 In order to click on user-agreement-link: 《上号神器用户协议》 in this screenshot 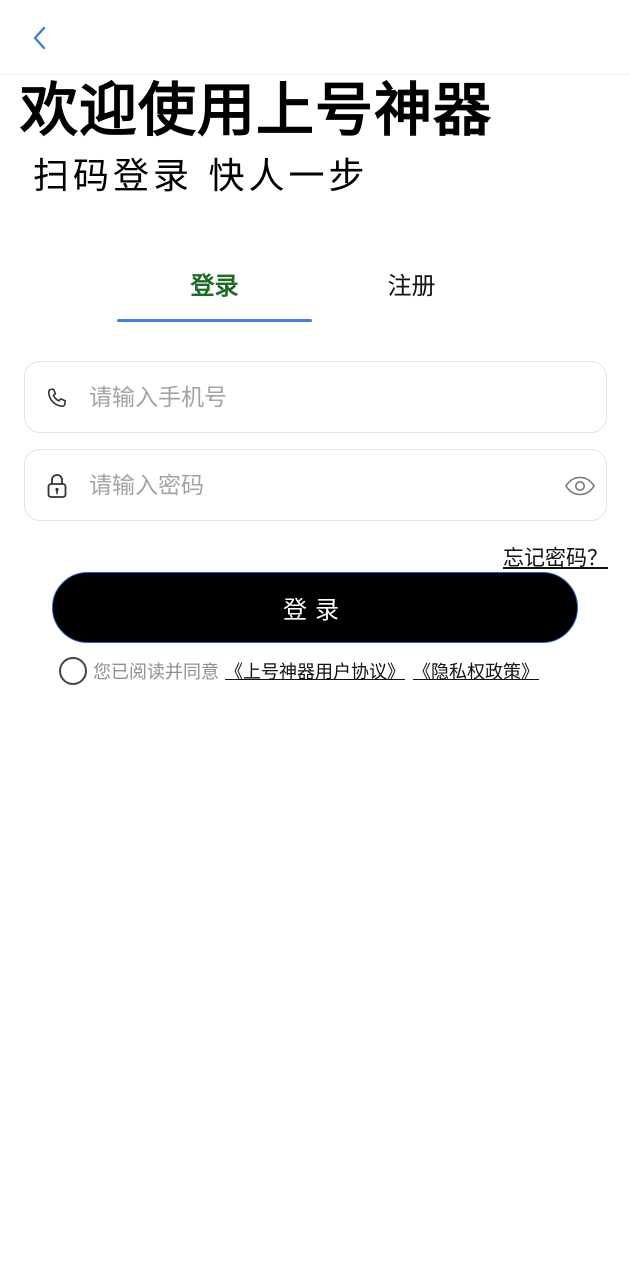, I will do `click(315, 671)`.